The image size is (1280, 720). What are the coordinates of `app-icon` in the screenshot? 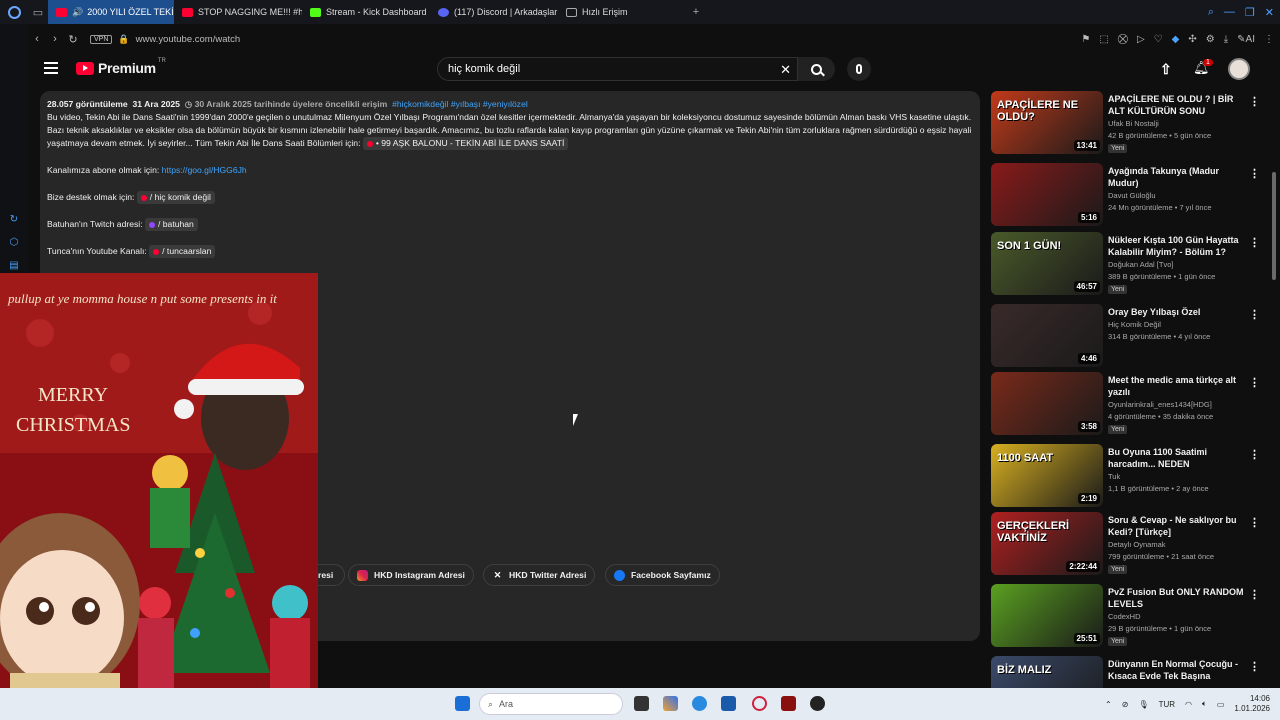 It's located at (788, 703).